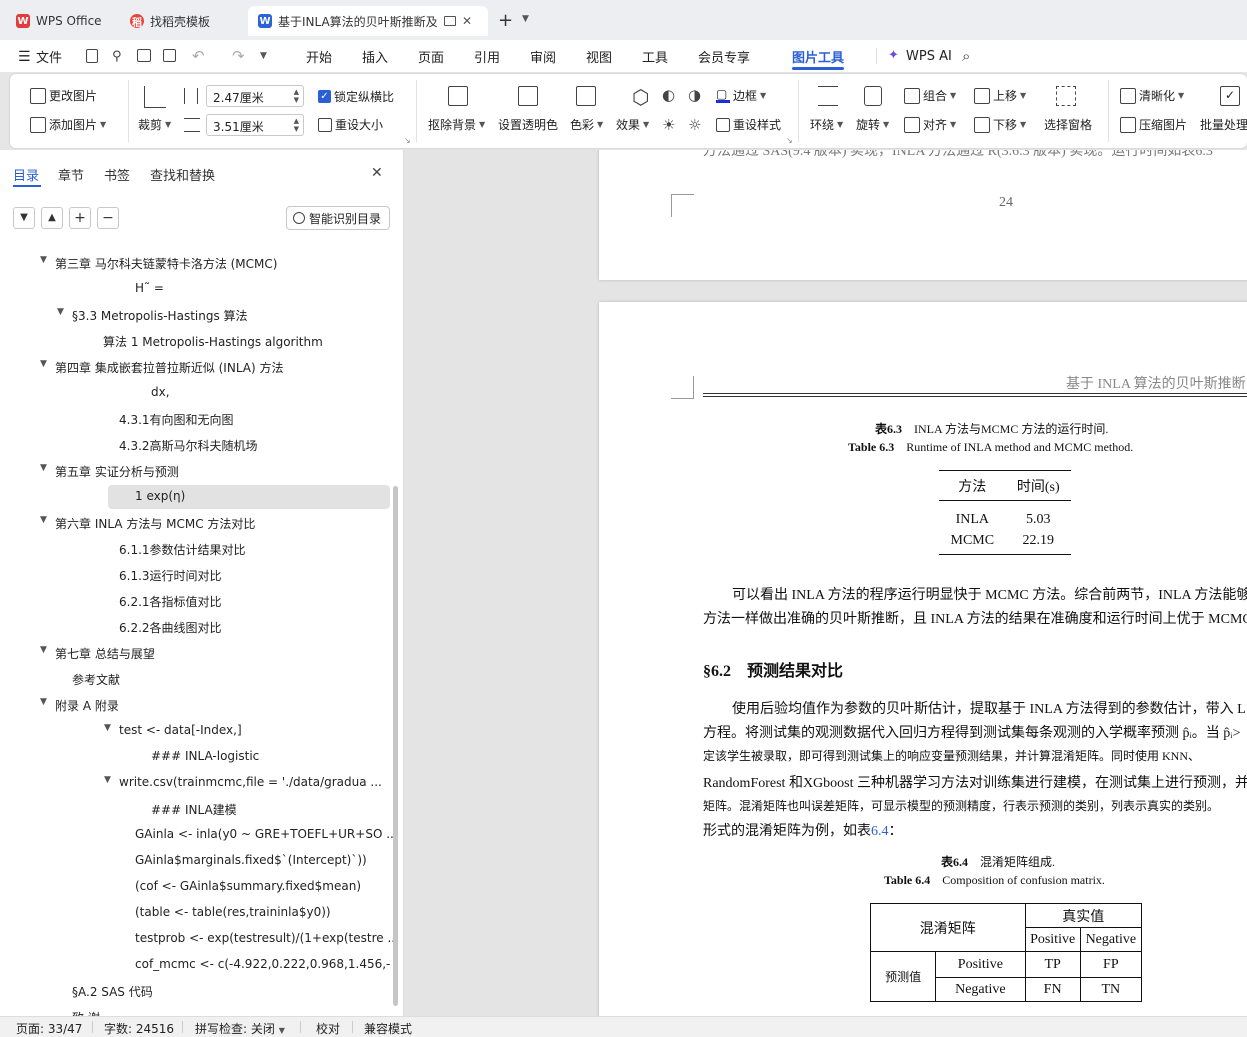 The height and width of the screenshot is (1037, 1247). Describe the element at coordinates (528, 96) in the screenshot. I see `set-transparent-icon` at that location.